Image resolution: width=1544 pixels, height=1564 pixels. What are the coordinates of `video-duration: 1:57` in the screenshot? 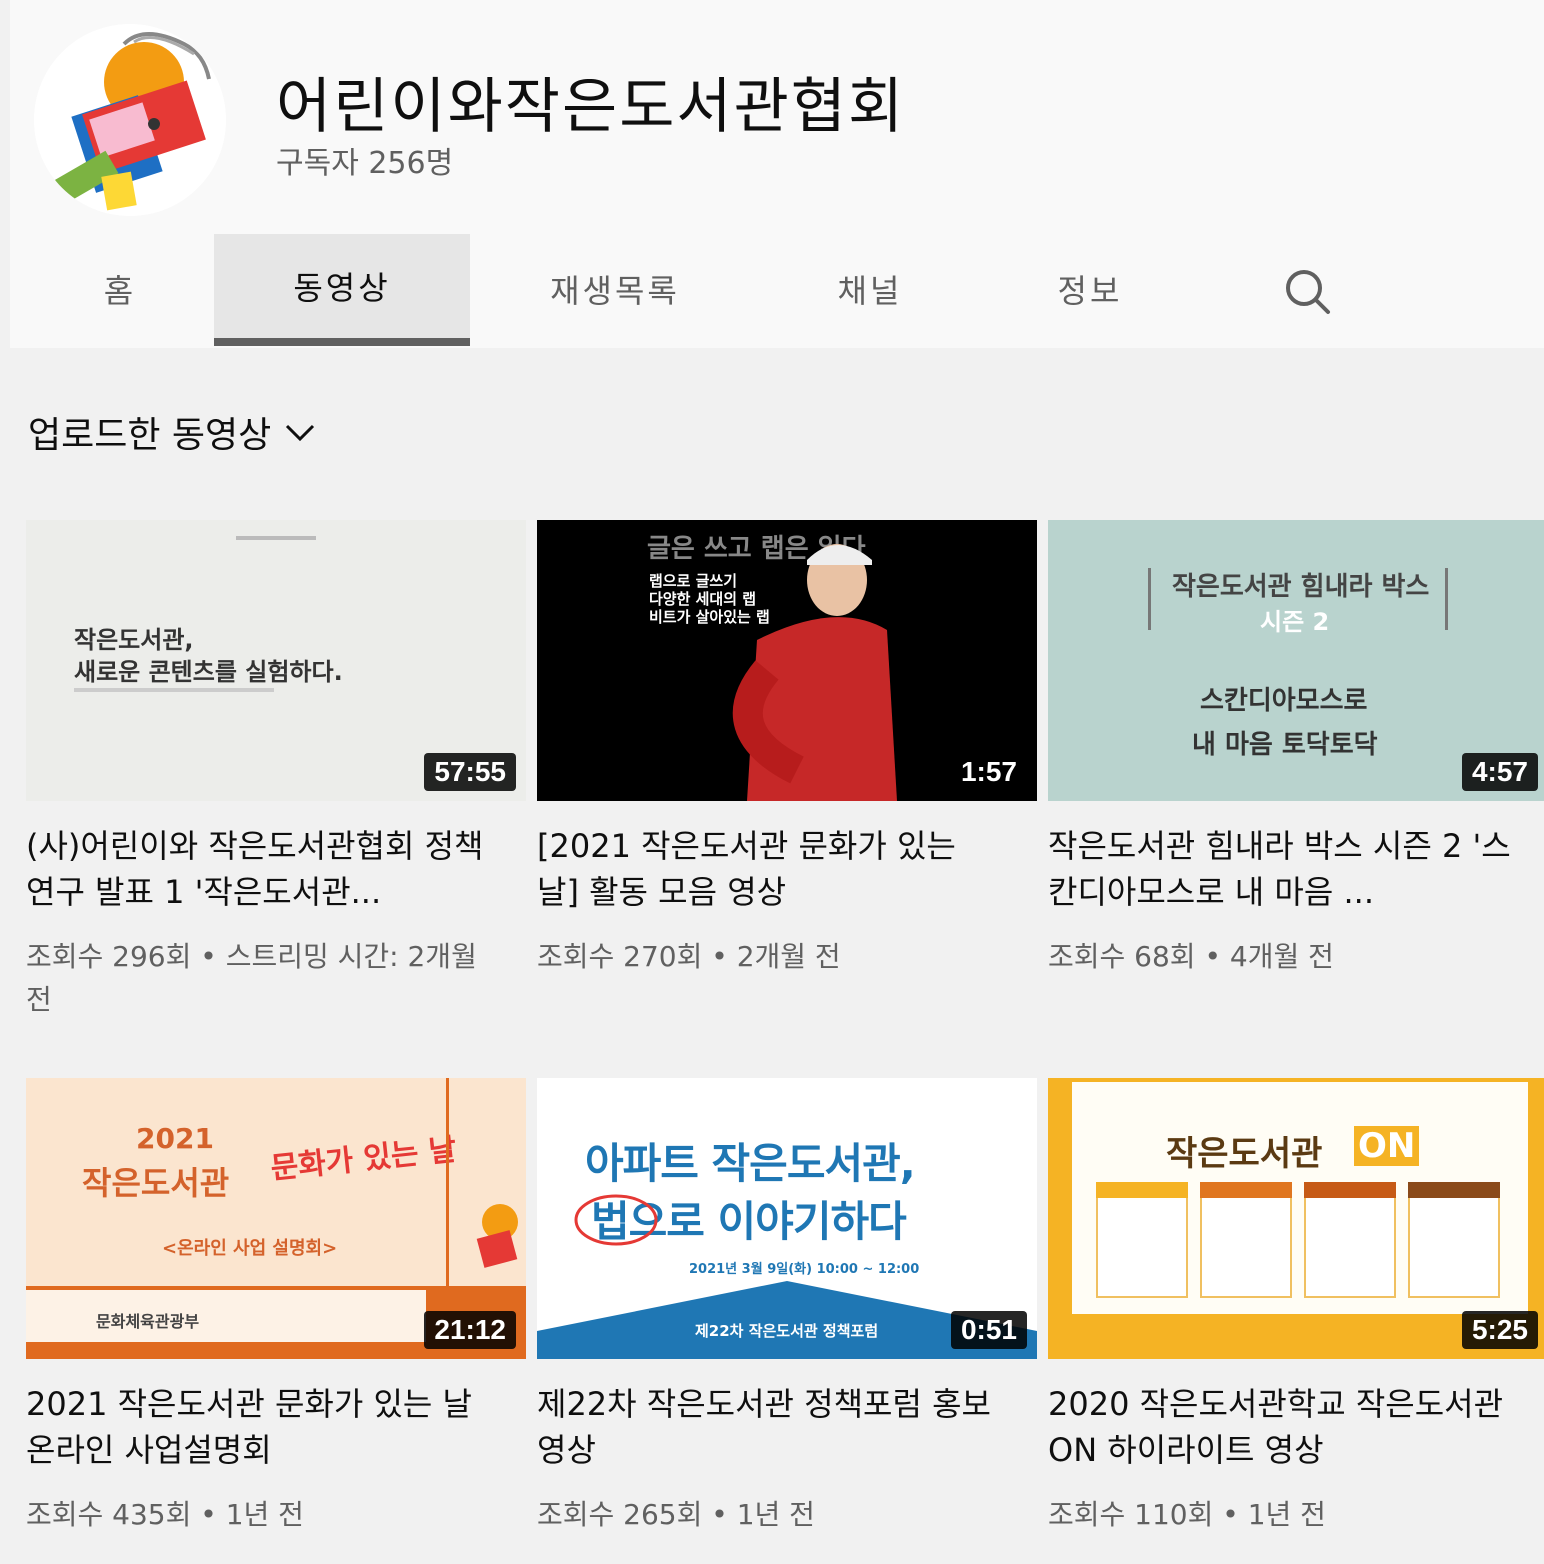 It's located at (988, 772).